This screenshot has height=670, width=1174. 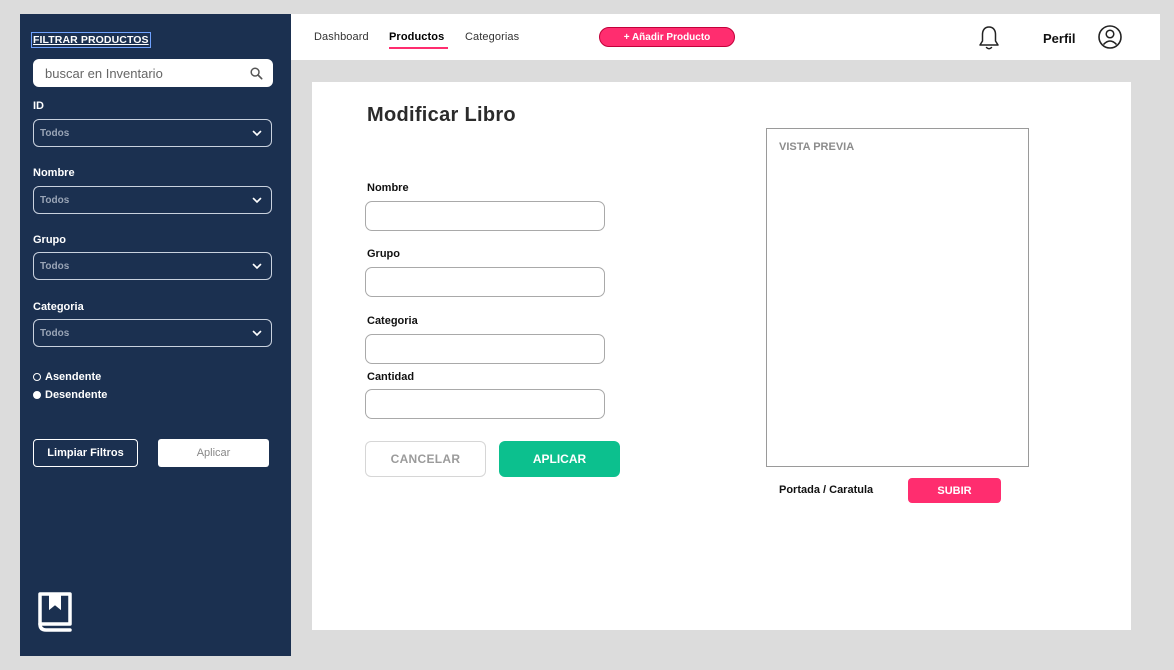 I want to click on cantidad-field, so click(x=485, y=404).